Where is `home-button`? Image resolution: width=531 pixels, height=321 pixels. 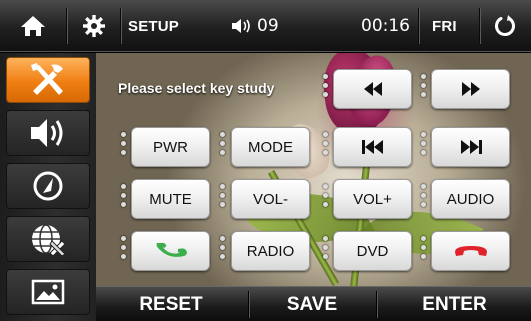
home-button is located at coordinates (33, 26).